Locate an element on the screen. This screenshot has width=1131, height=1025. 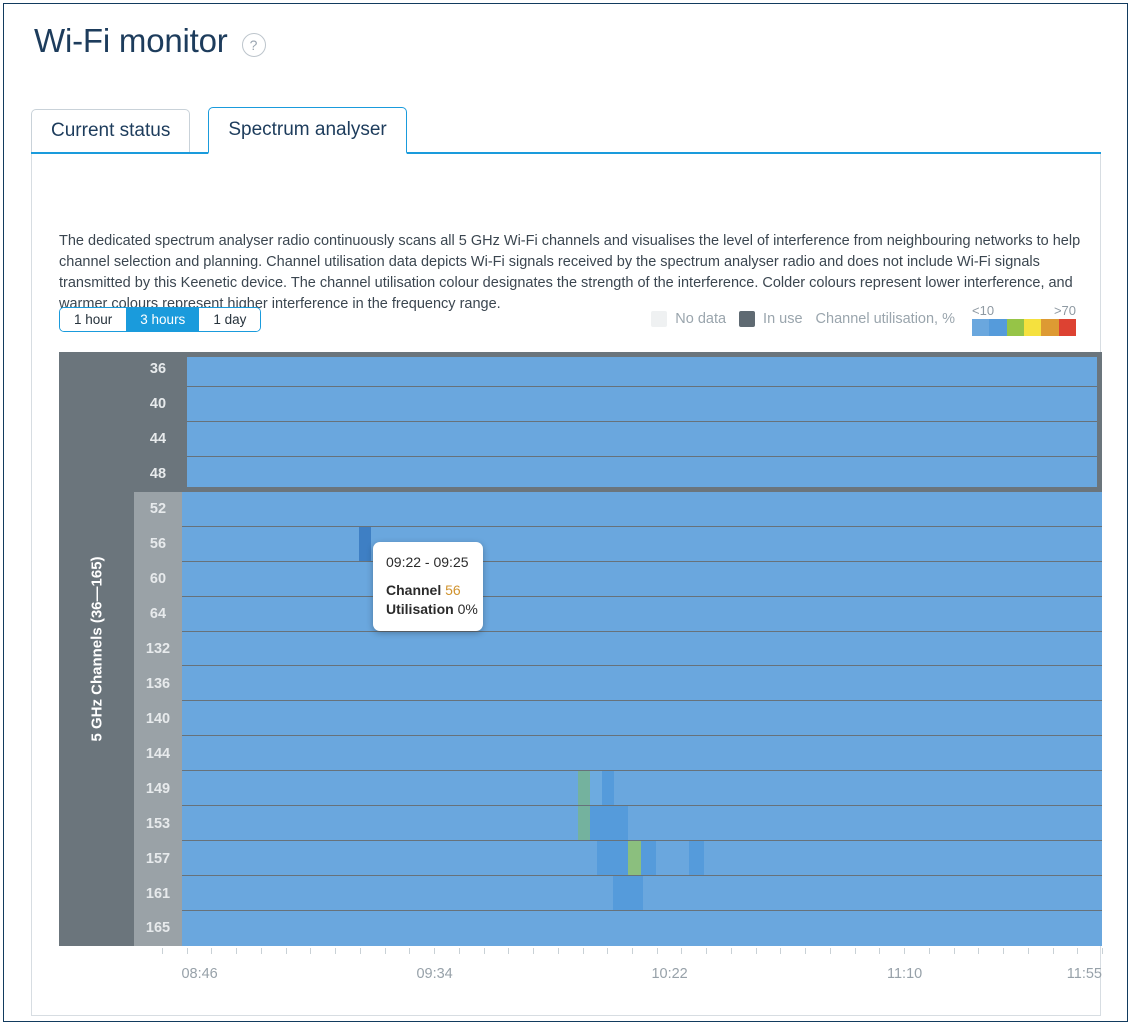
channel-label: 40 is located at coordinates (158, 404).